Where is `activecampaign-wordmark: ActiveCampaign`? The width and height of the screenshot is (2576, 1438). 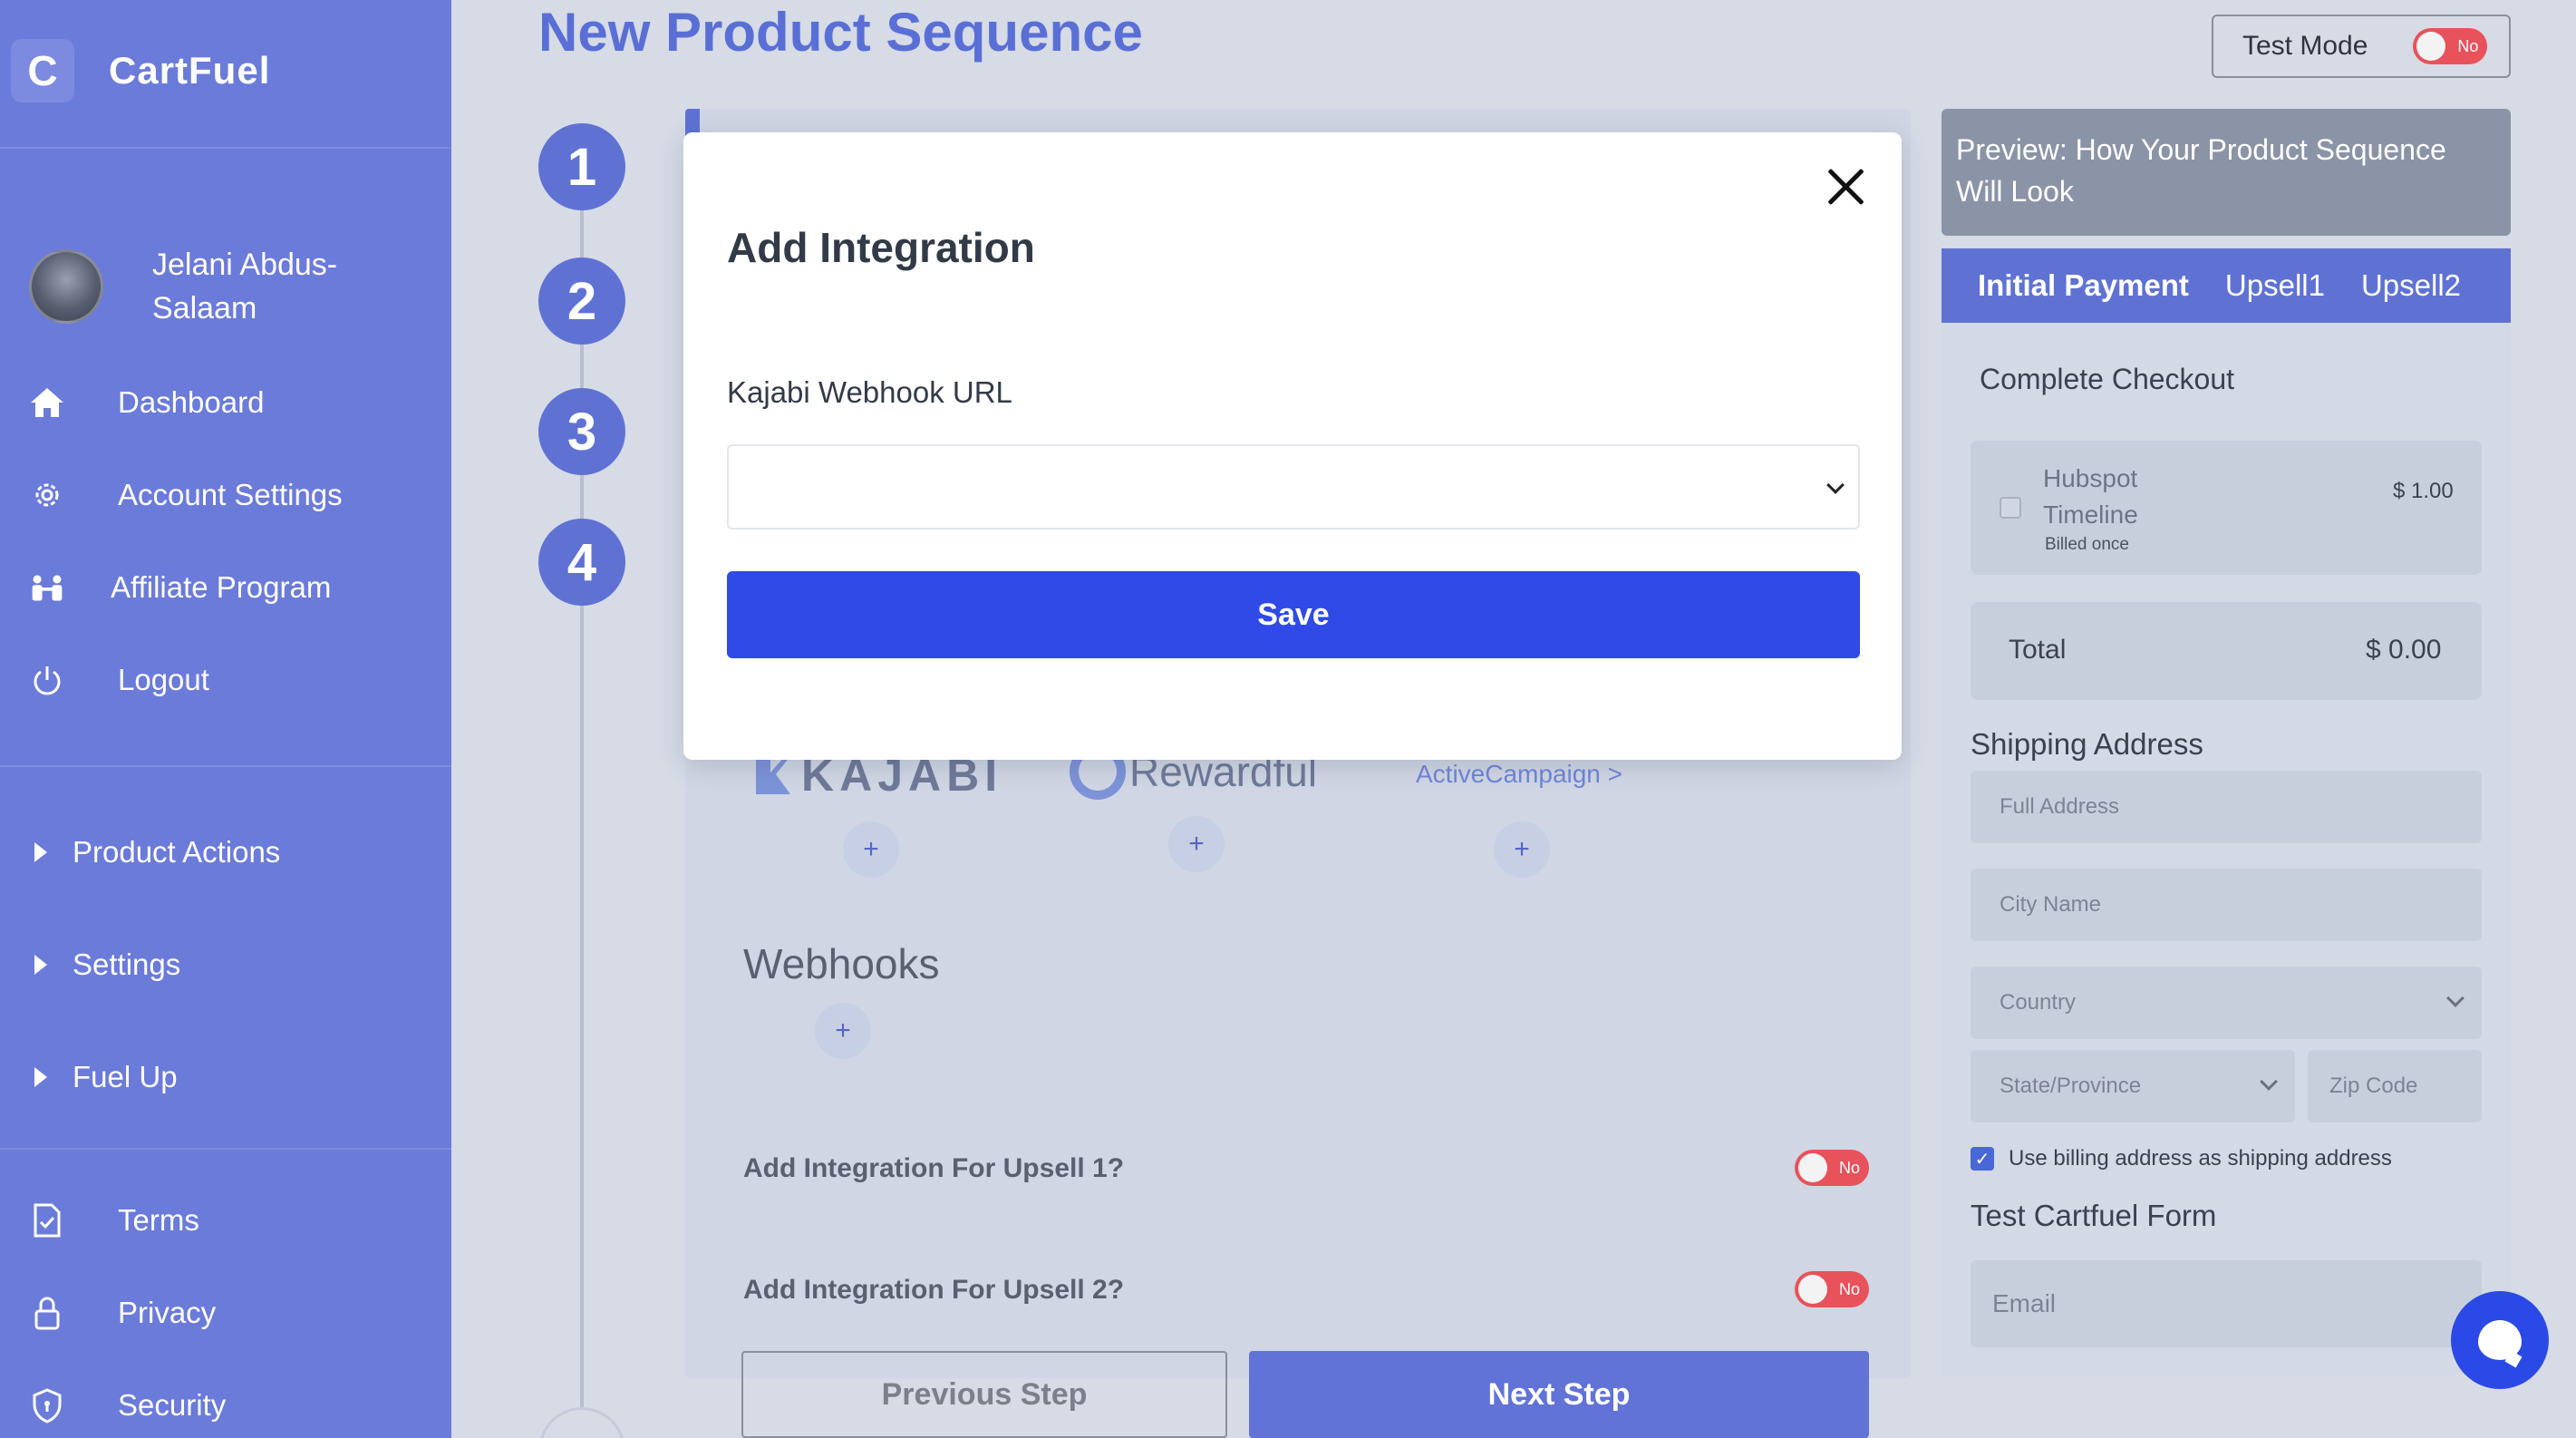
activecampaign-wordmark: ActiveCampaign is located at coordinates (1508, 774).